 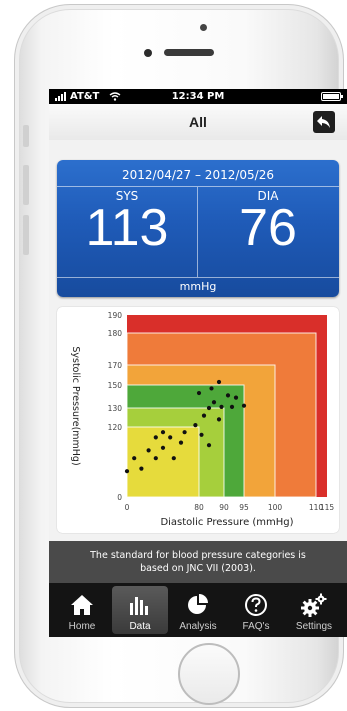 I want to click on tab-label: Analysis, so click(x=198, y=626).